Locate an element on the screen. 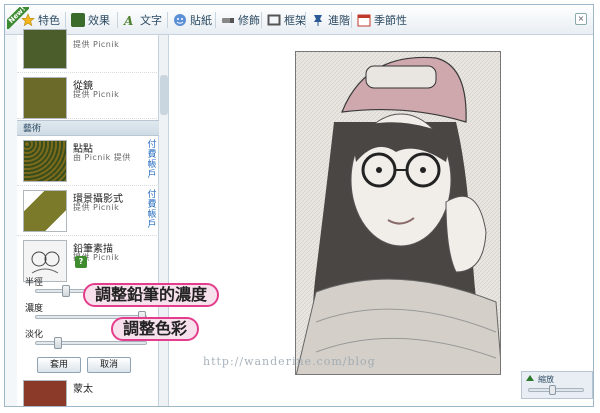 The height and width of the screenshot is (413, 600). tab-advanced: 進階 is located at coordinates (330, 20).